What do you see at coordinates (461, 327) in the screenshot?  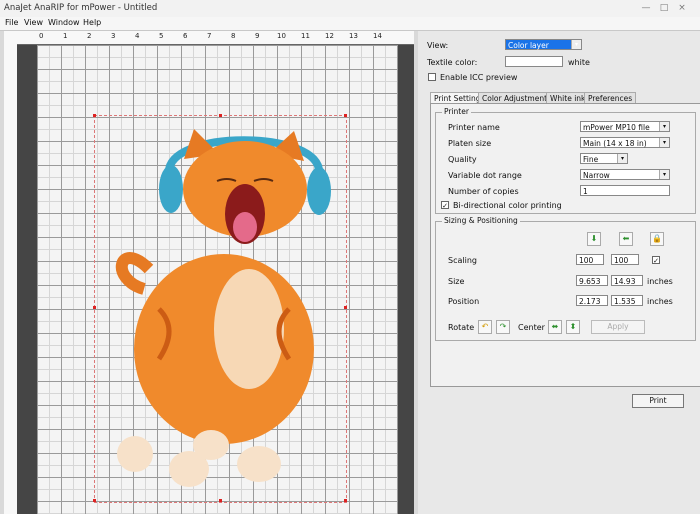 I see `rotate-label: Rotate` at bounding box center [461, 327].